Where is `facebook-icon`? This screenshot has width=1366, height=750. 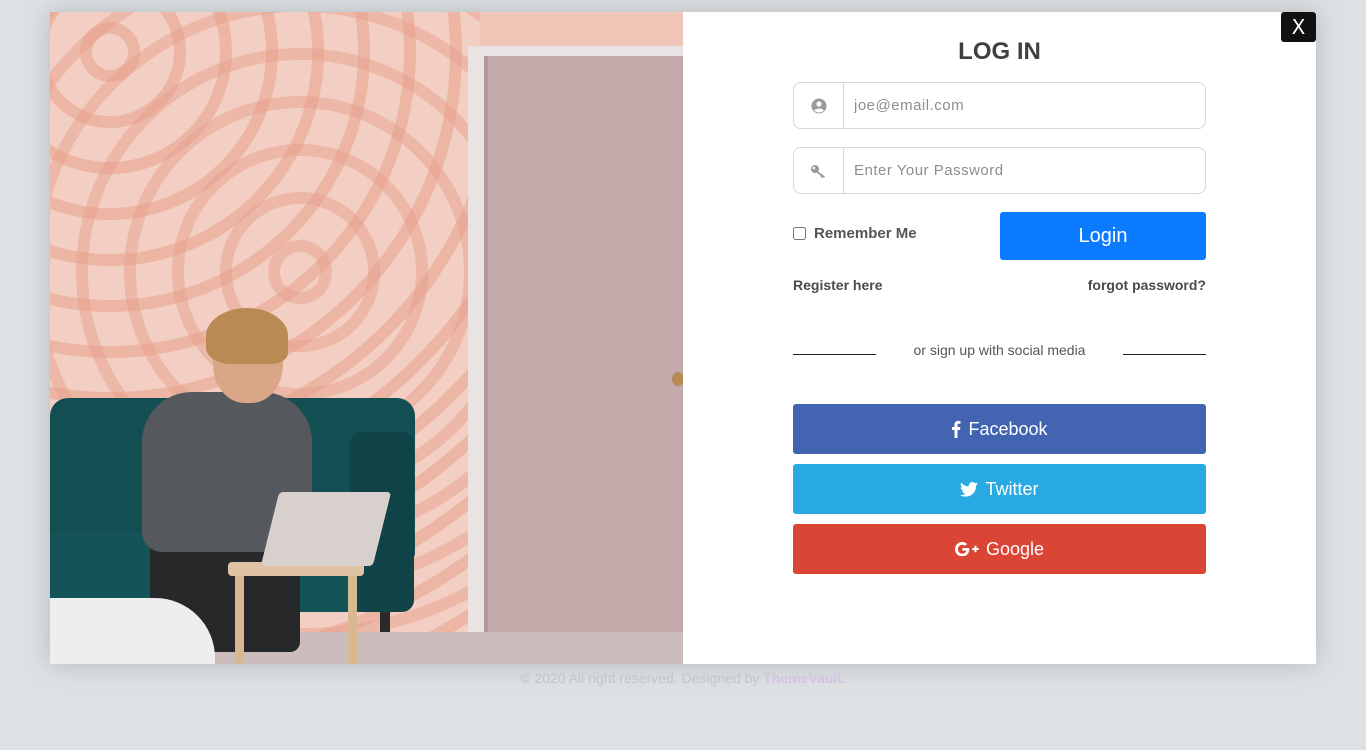 facebook-icon is located at coordinates (956, 429).